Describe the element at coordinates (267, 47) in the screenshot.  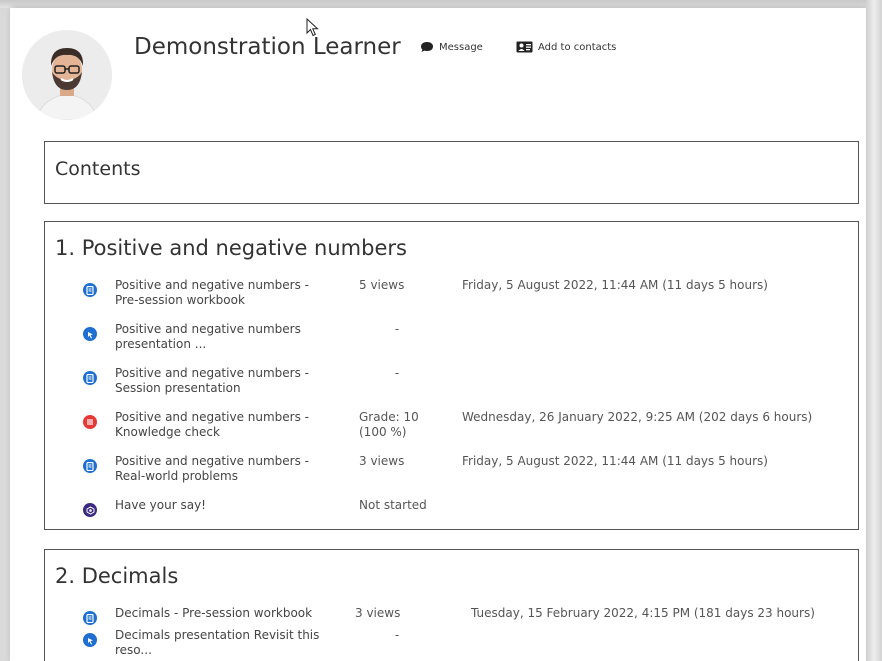
I see `user-name: Demonstration Learner` at that location.